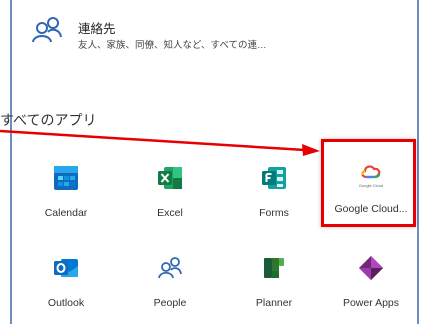 The height and width of the screenshot is (324, 422). Describe the element at coordinates (418, 162) in the screenshot. I see `panel-right-border` at that location.